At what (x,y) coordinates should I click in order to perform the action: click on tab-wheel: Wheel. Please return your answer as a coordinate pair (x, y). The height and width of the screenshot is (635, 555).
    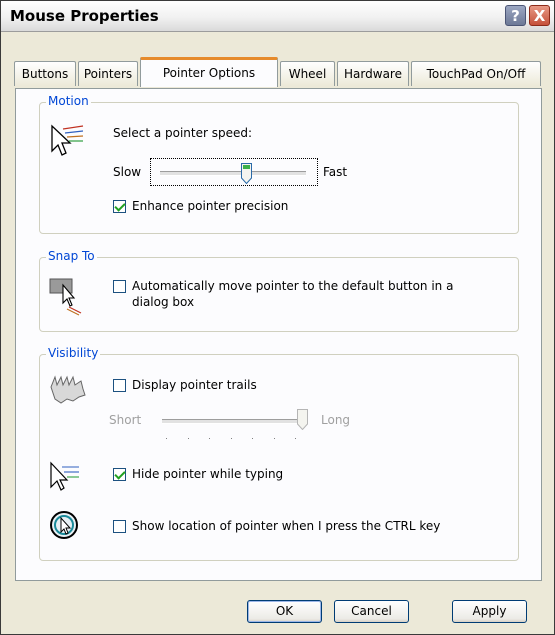
    Looking at the image, I should click on (307, 73).